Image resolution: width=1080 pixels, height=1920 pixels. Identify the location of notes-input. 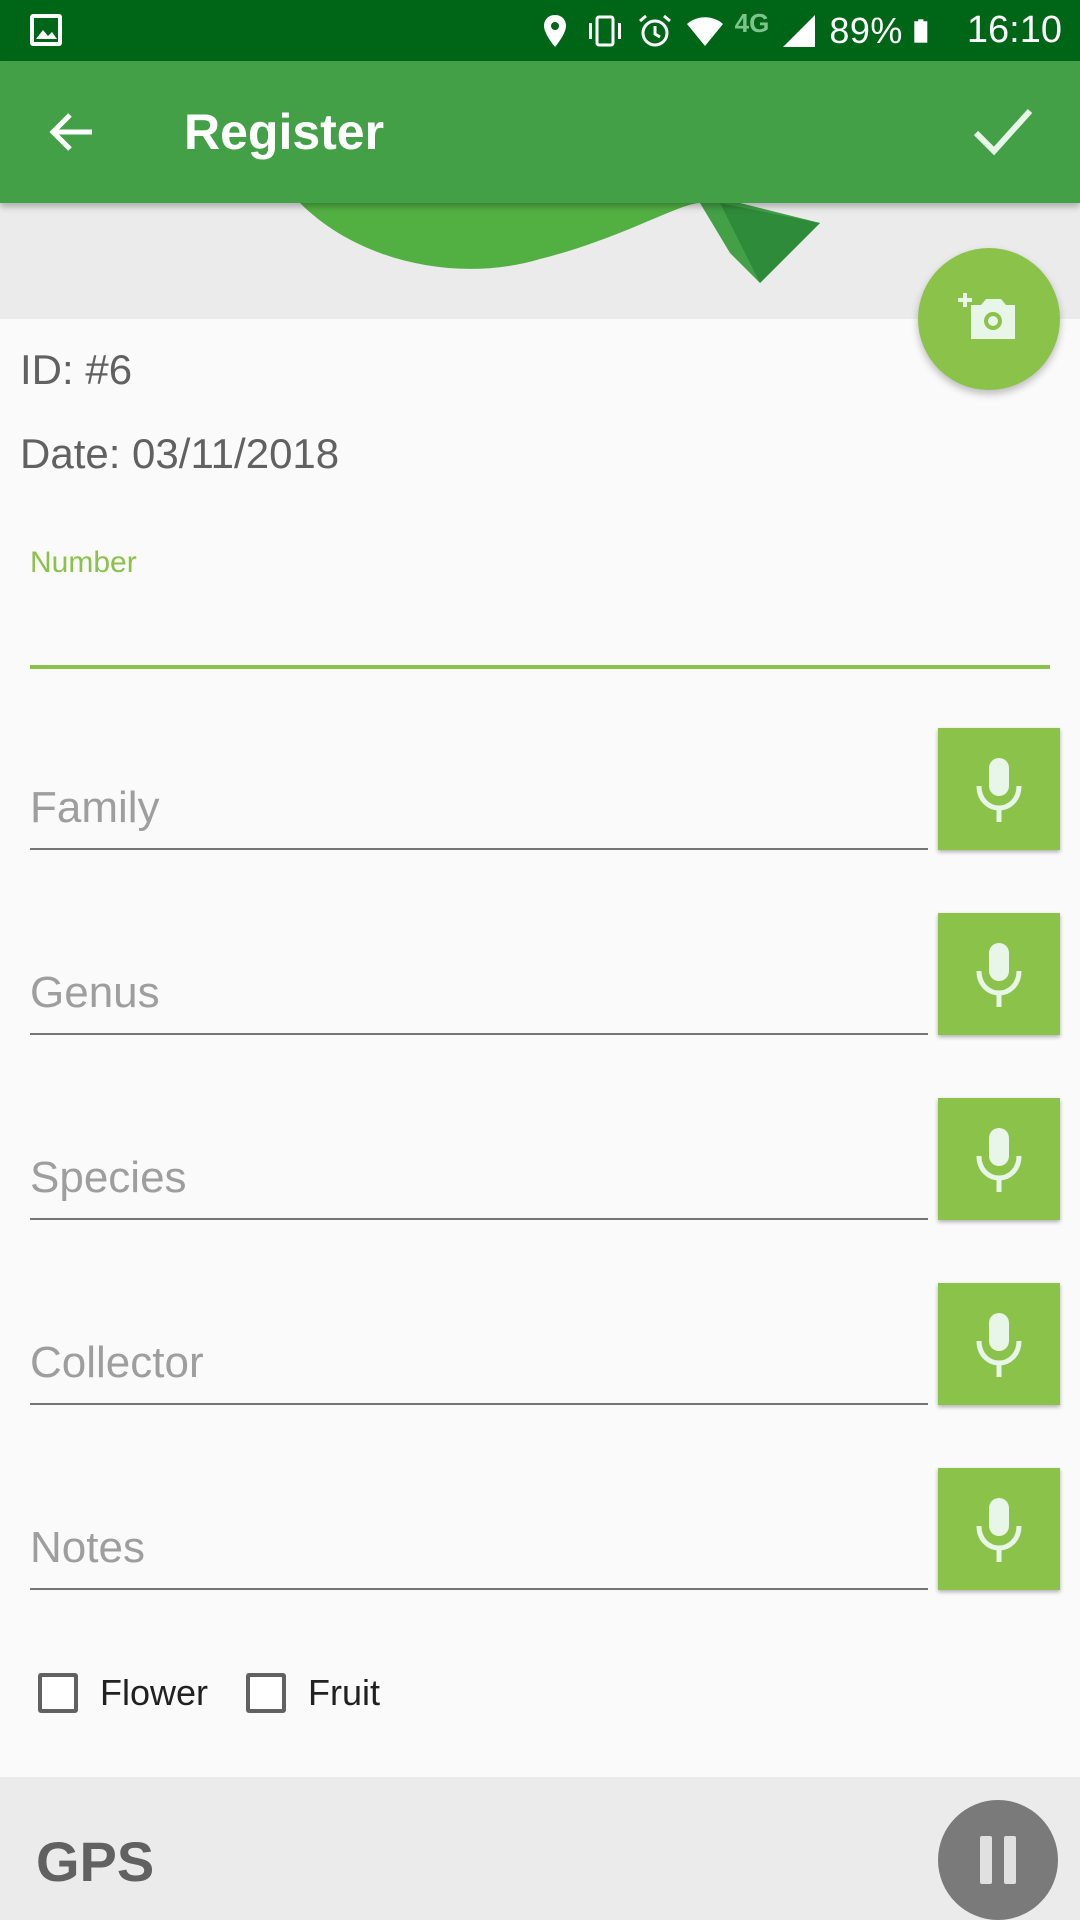
(479, 1549).